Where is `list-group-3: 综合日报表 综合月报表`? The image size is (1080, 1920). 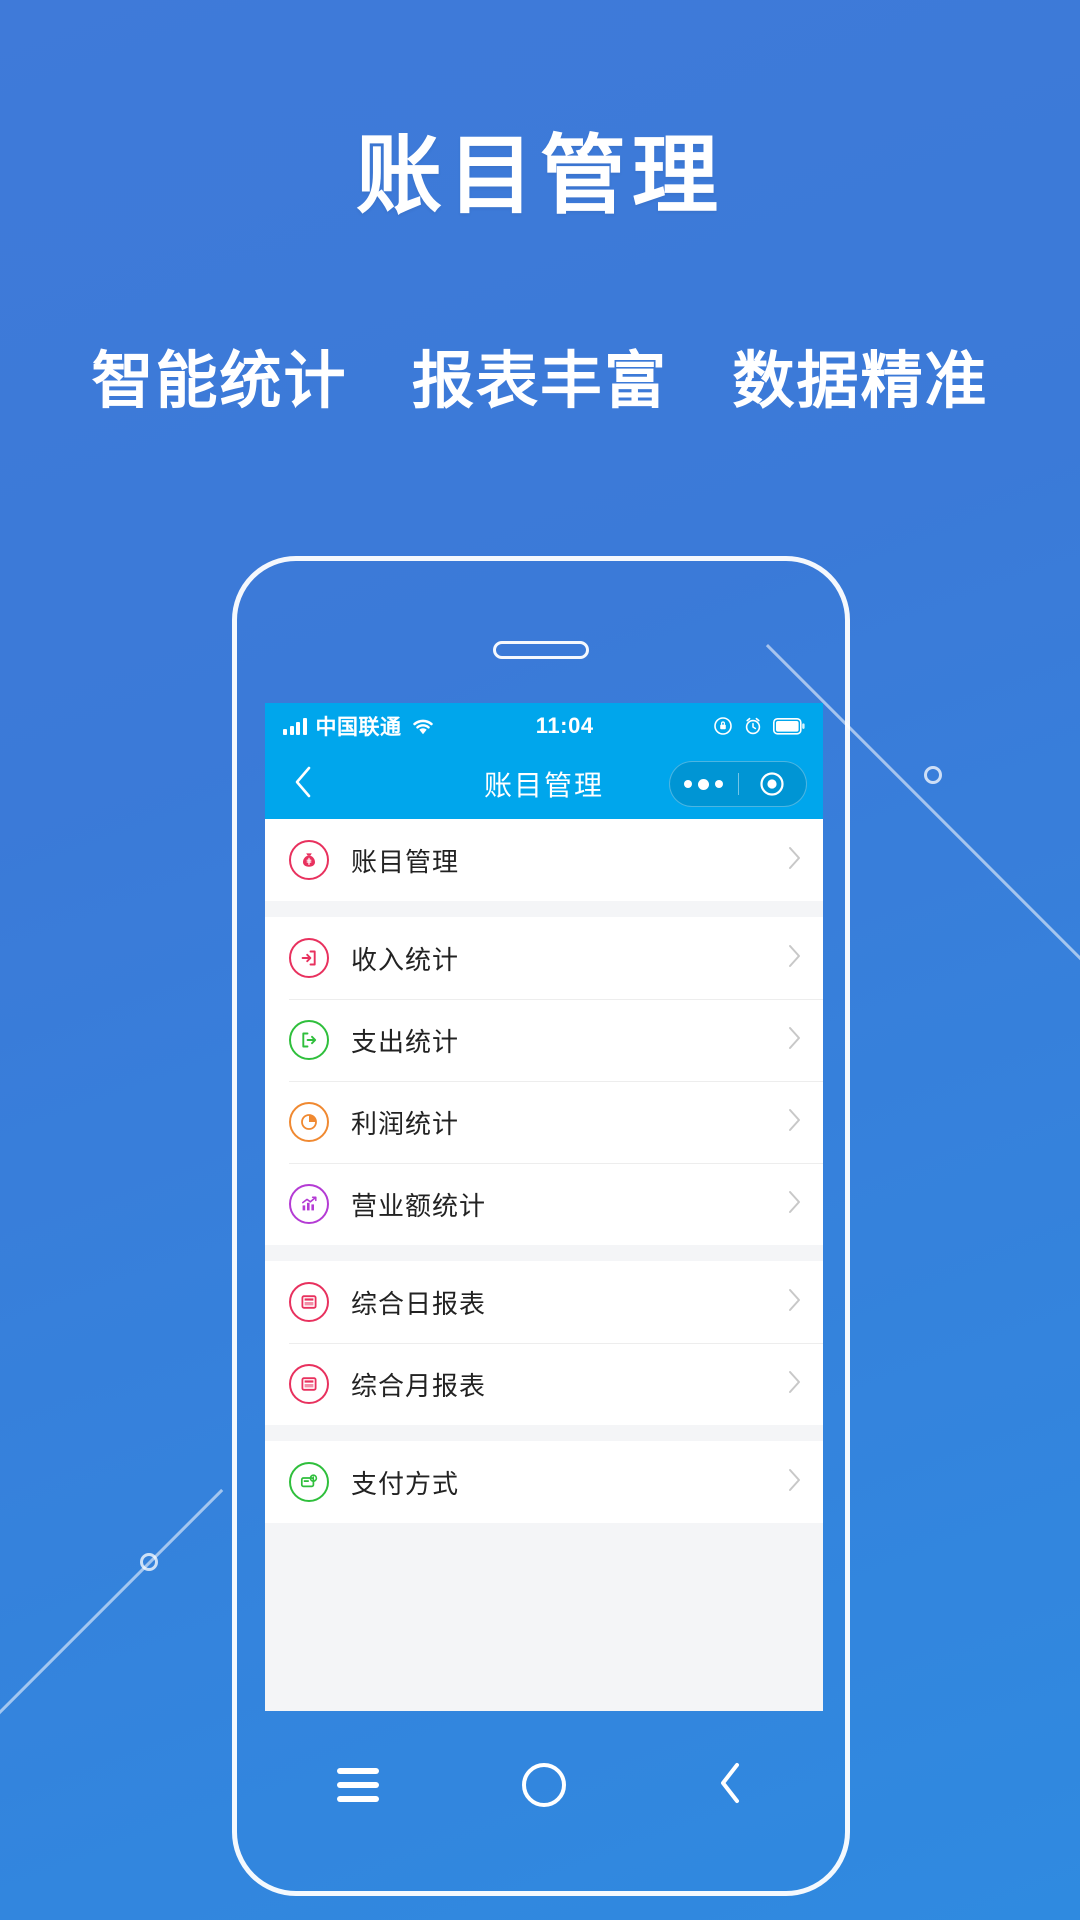
list-group-3: 综合日报表 综合月报表 is located at coordinates (544, 1343).